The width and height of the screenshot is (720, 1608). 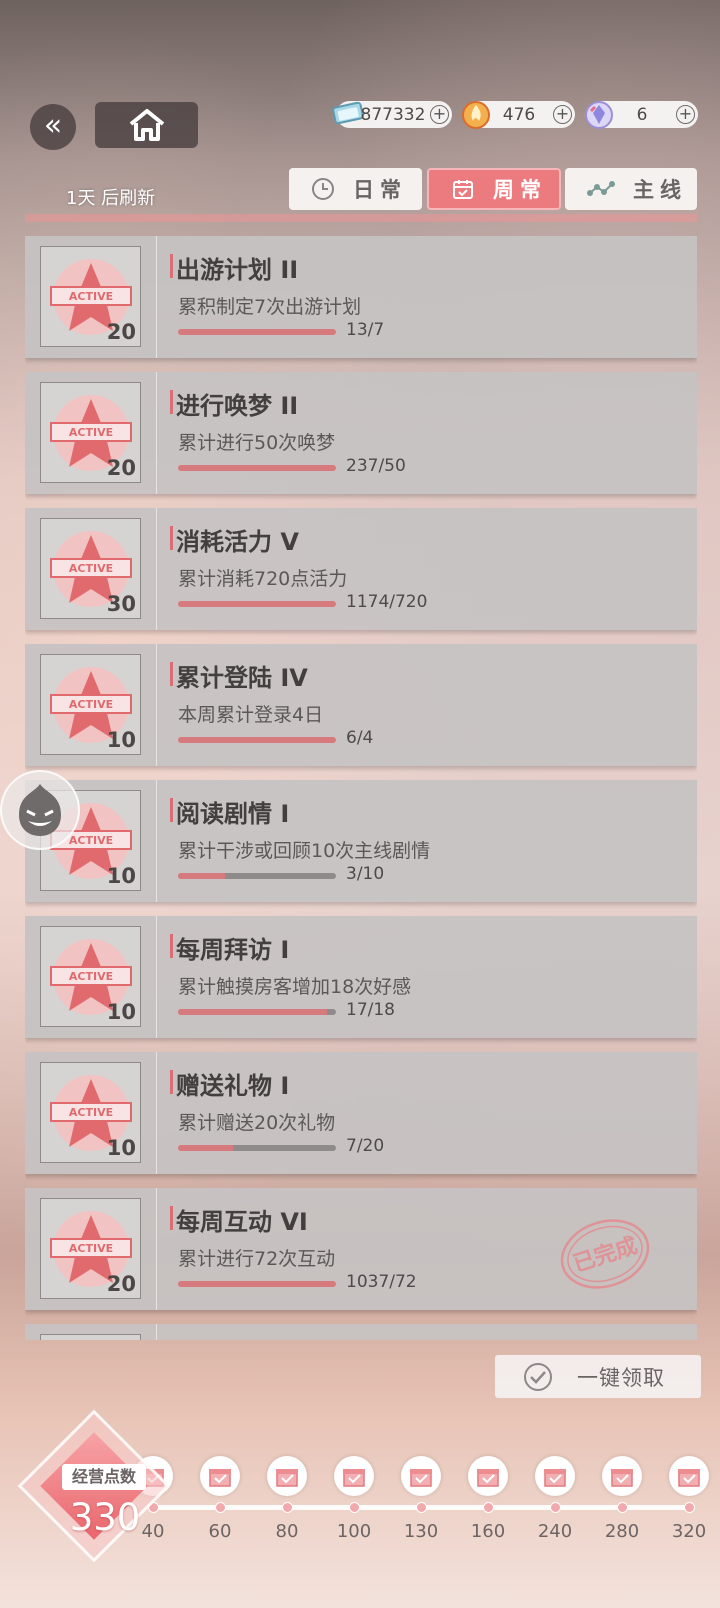 I want to click on quest-card: ACTIVE 10 每周拜访 I 累计触摸房客增加18次好感 17/18, so click(x=361, y=977).